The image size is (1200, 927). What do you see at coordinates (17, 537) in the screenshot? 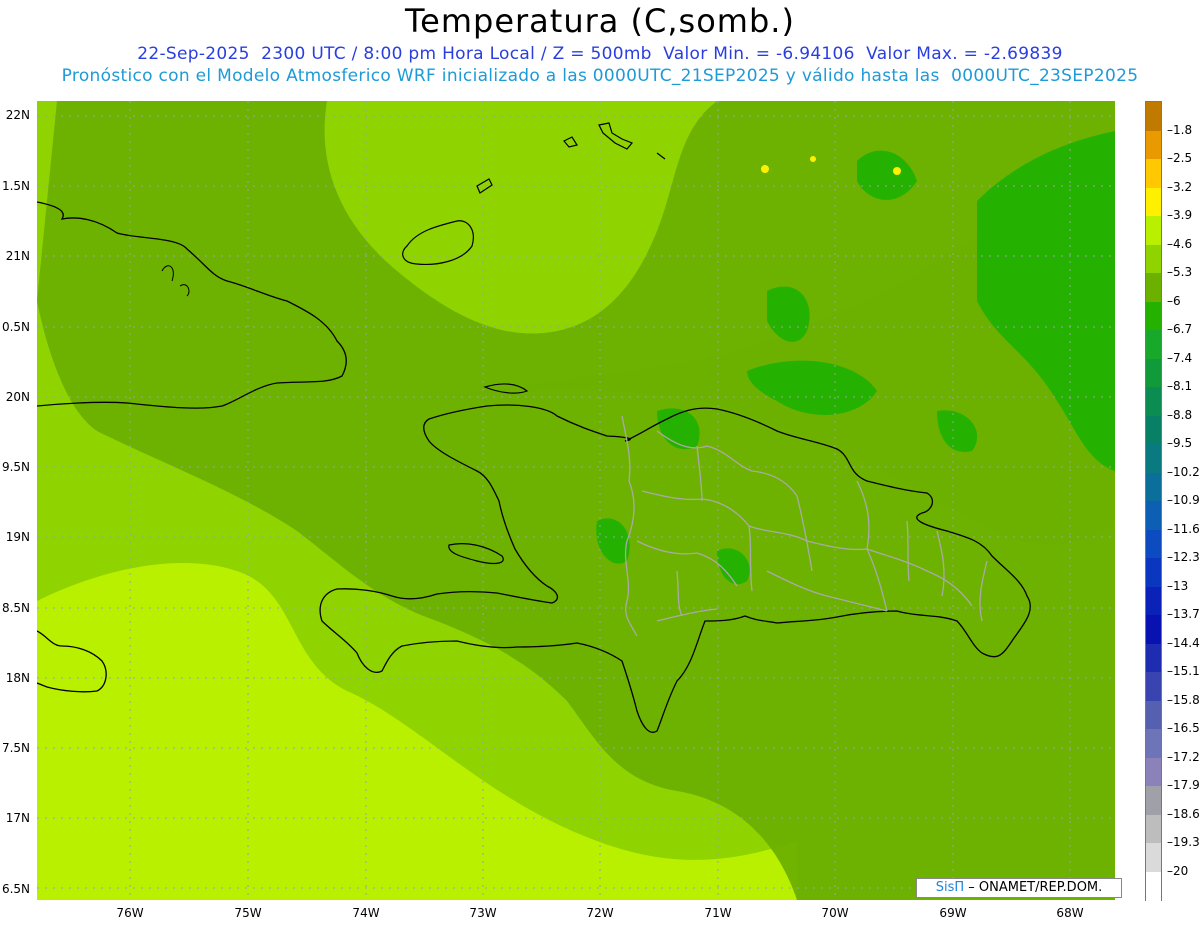
I see `lat-tick-label: 19N` at bounding box center [17, 537].